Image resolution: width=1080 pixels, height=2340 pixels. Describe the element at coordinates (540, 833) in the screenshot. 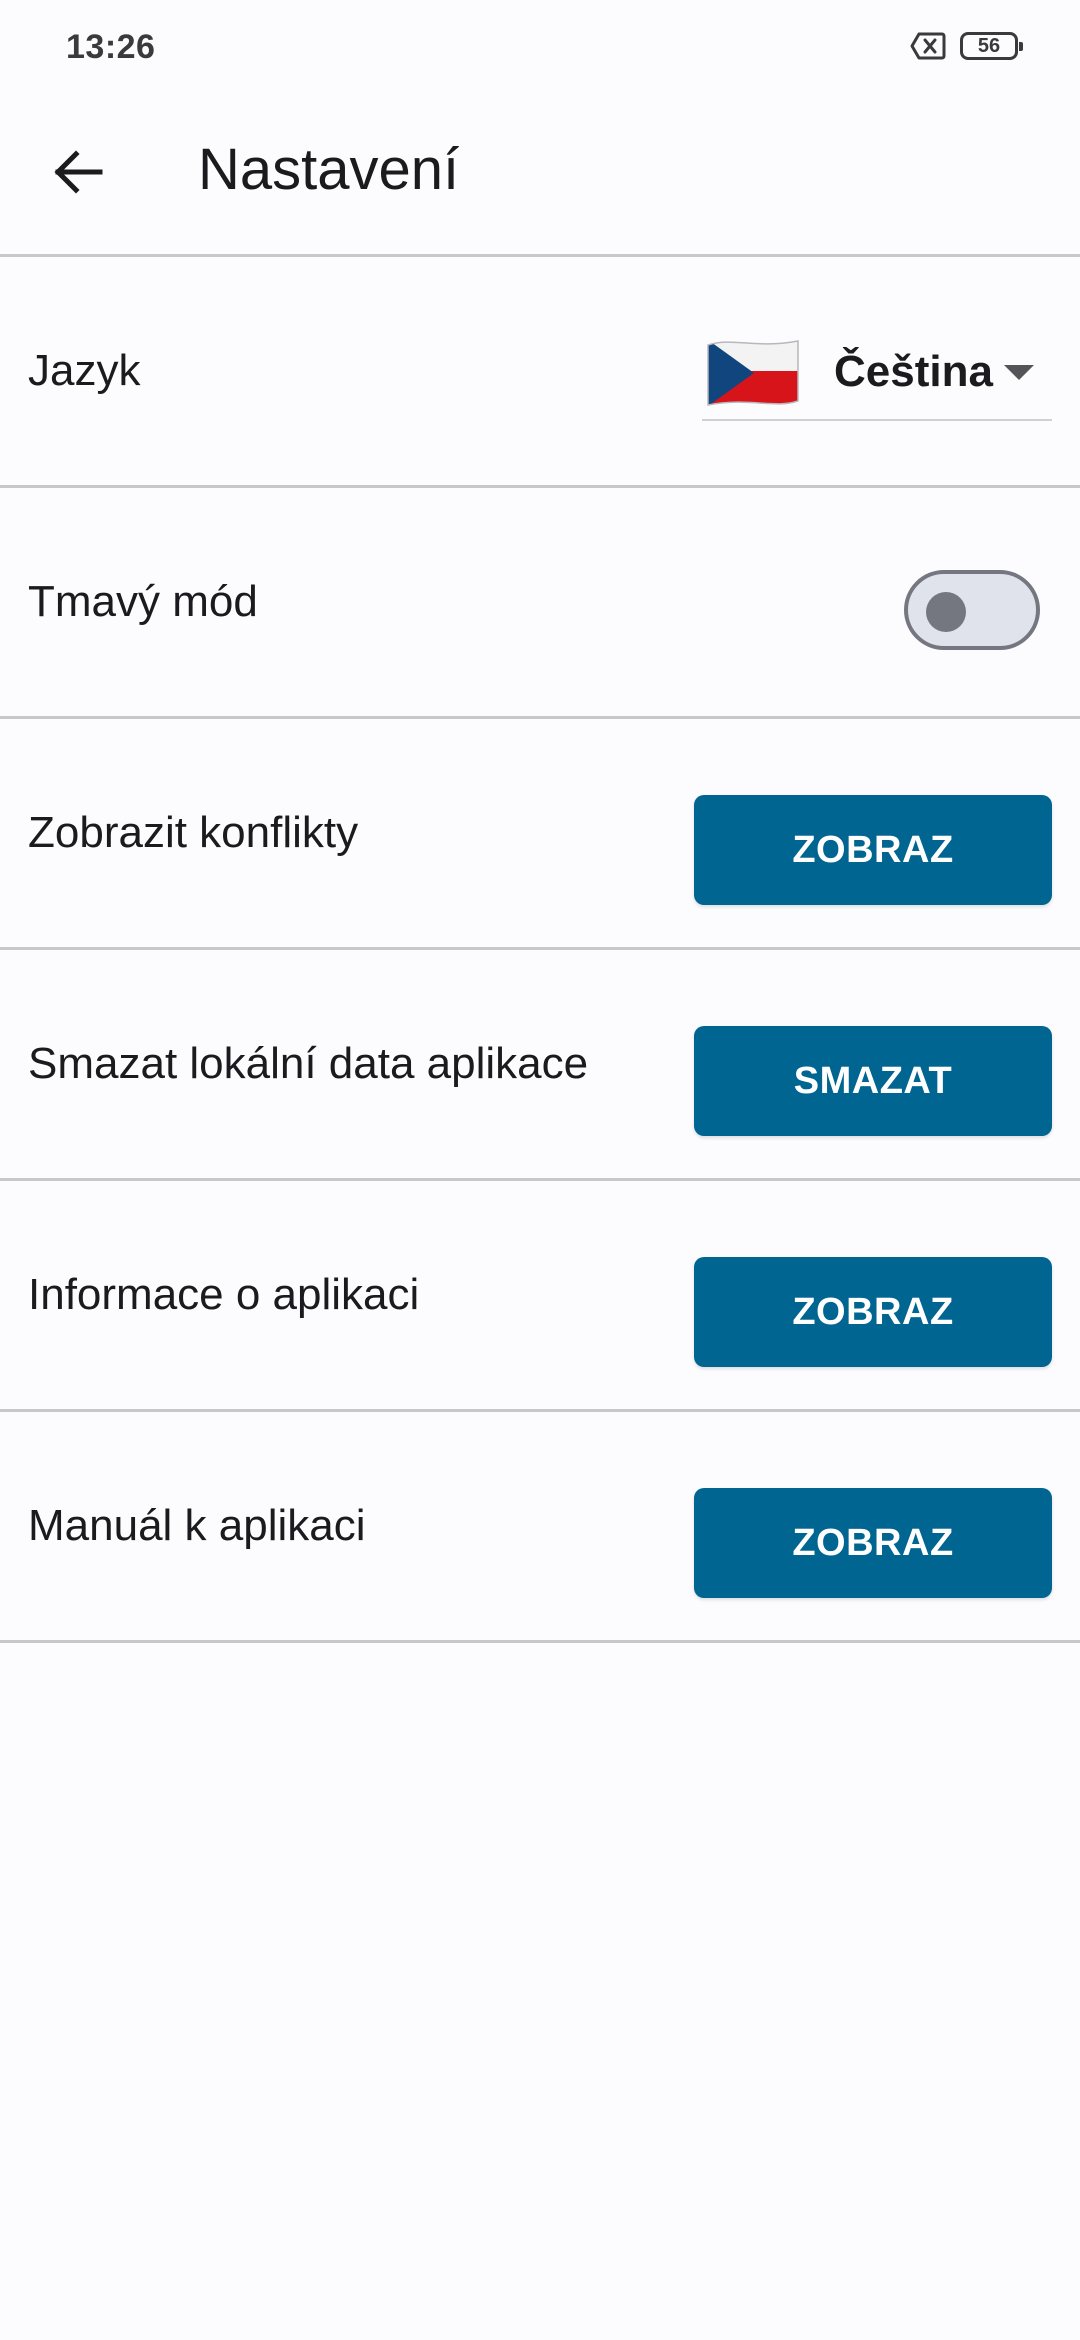

I see `conflicts-row: Zobrazit konflikty ZOBRAZ` at that location.